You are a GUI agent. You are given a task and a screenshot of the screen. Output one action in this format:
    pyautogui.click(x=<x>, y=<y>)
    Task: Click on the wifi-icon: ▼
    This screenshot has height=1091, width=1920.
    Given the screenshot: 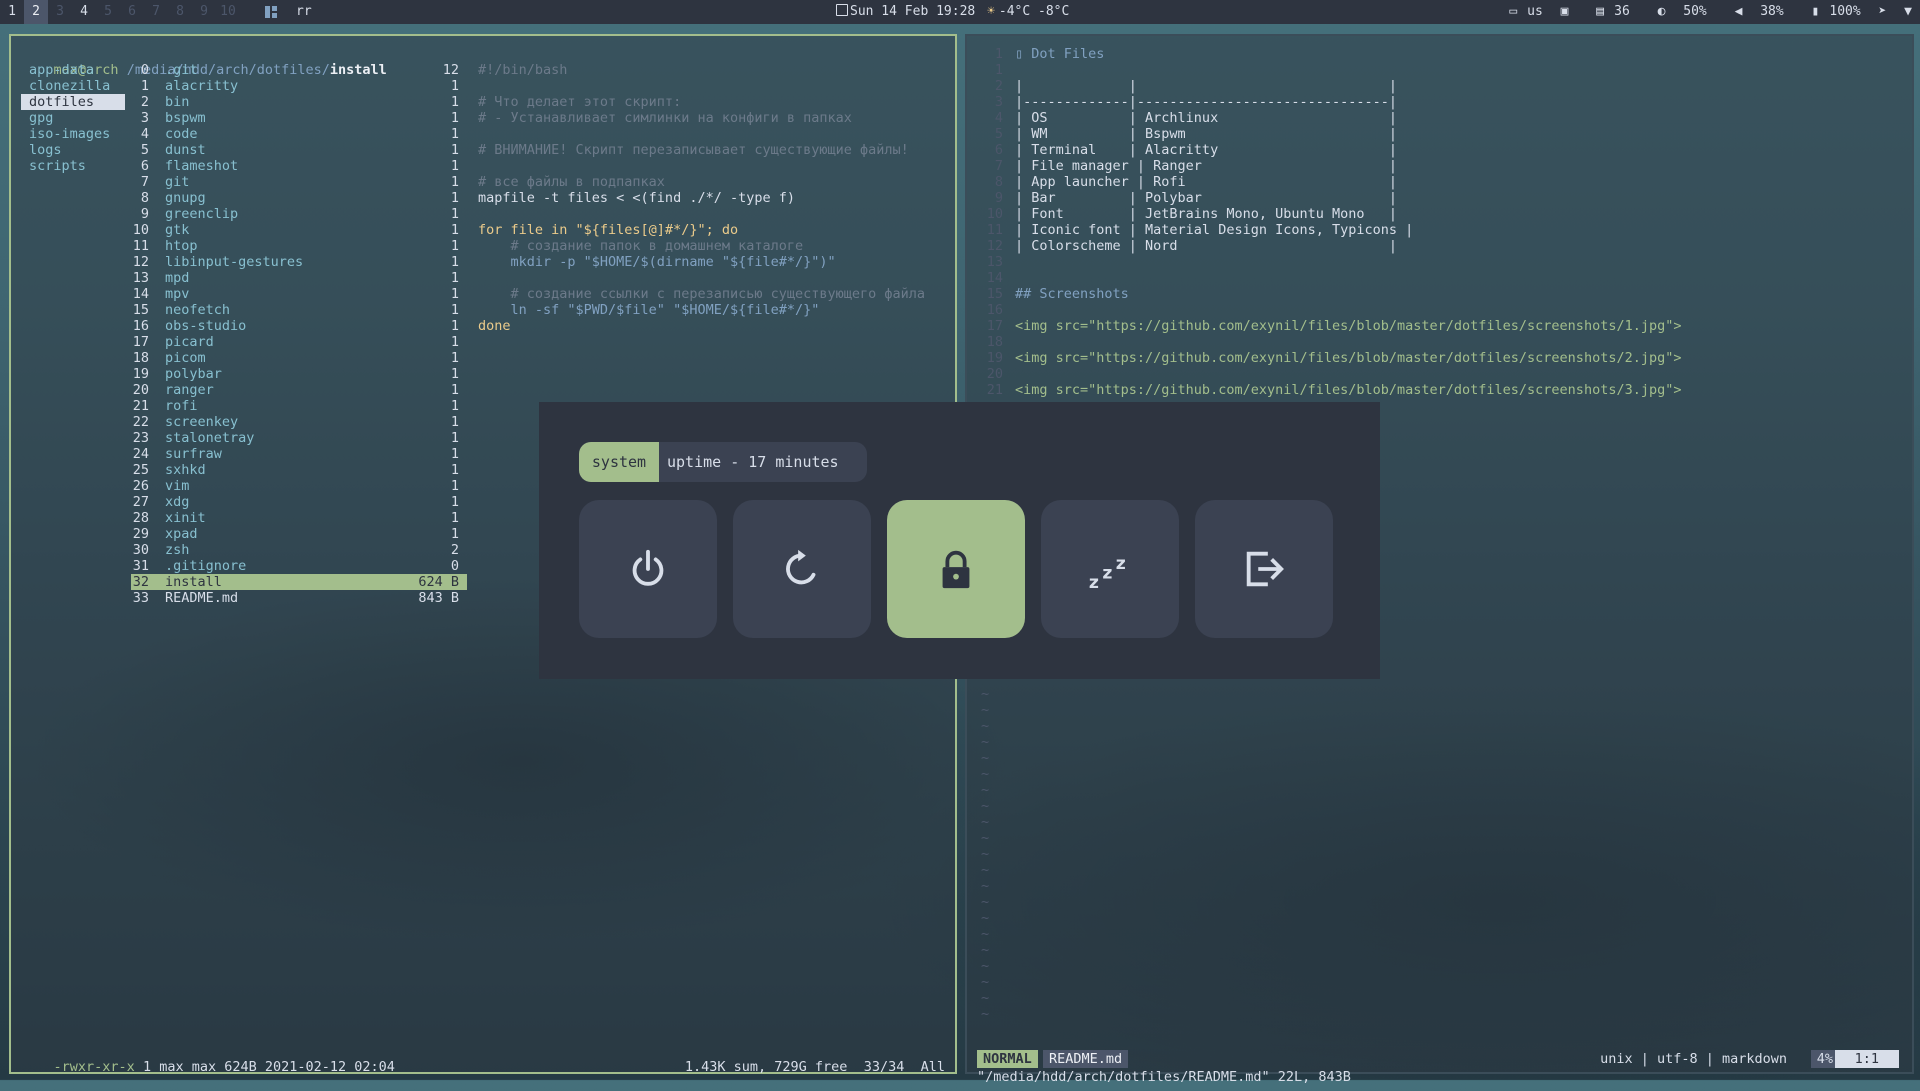 What is the action you would take?
    pyautogui.click(x=1908, y=11)
    